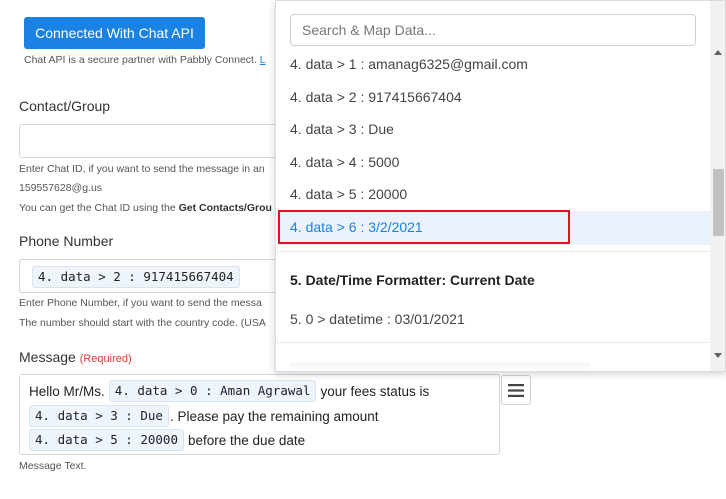  I want to click on connected-chat-api-button: Connected With Chat API, so click(114, 33).